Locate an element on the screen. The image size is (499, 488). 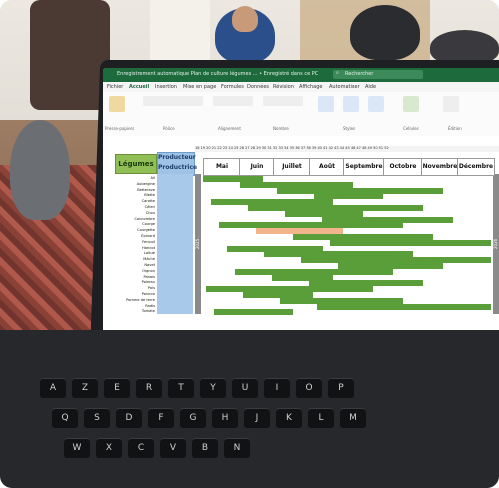
header-legumes-text: Légumes is located at coordinates (136, 164).